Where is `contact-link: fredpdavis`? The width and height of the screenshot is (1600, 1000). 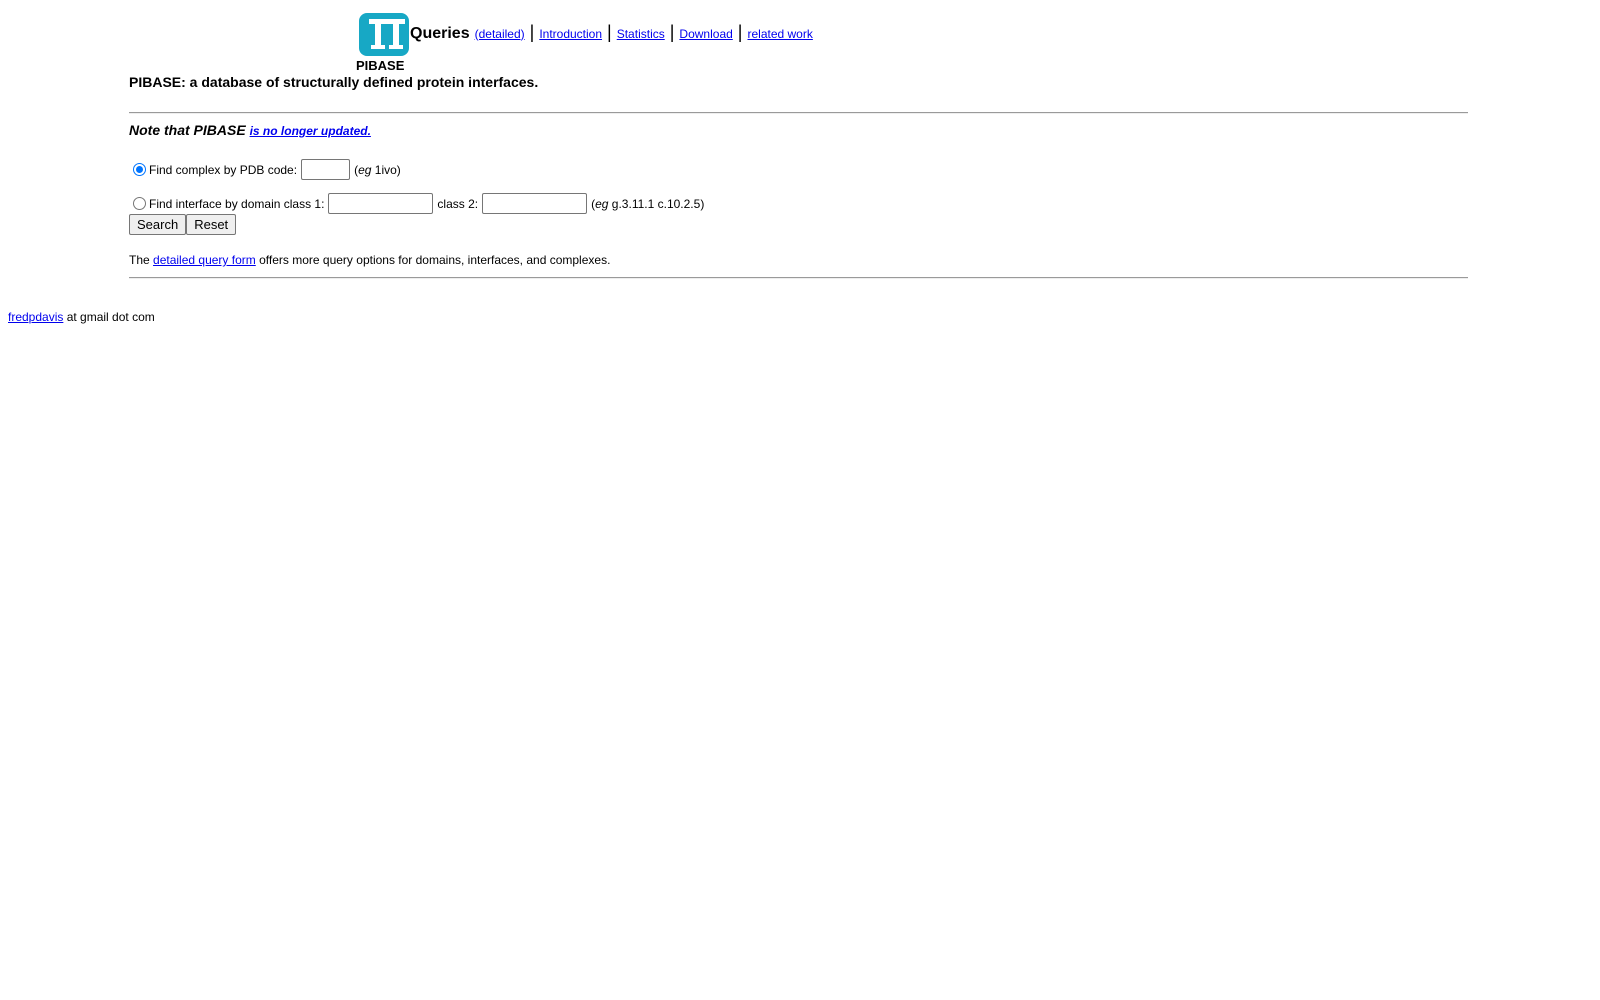 contact-link: fredpdavis is located at coordinates (35, 317).